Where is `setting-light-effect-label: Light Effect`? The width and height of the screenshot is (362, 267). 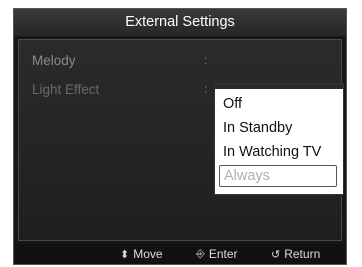
setting-light-effect-label: Light Effect is located at coordinates (65, 89).